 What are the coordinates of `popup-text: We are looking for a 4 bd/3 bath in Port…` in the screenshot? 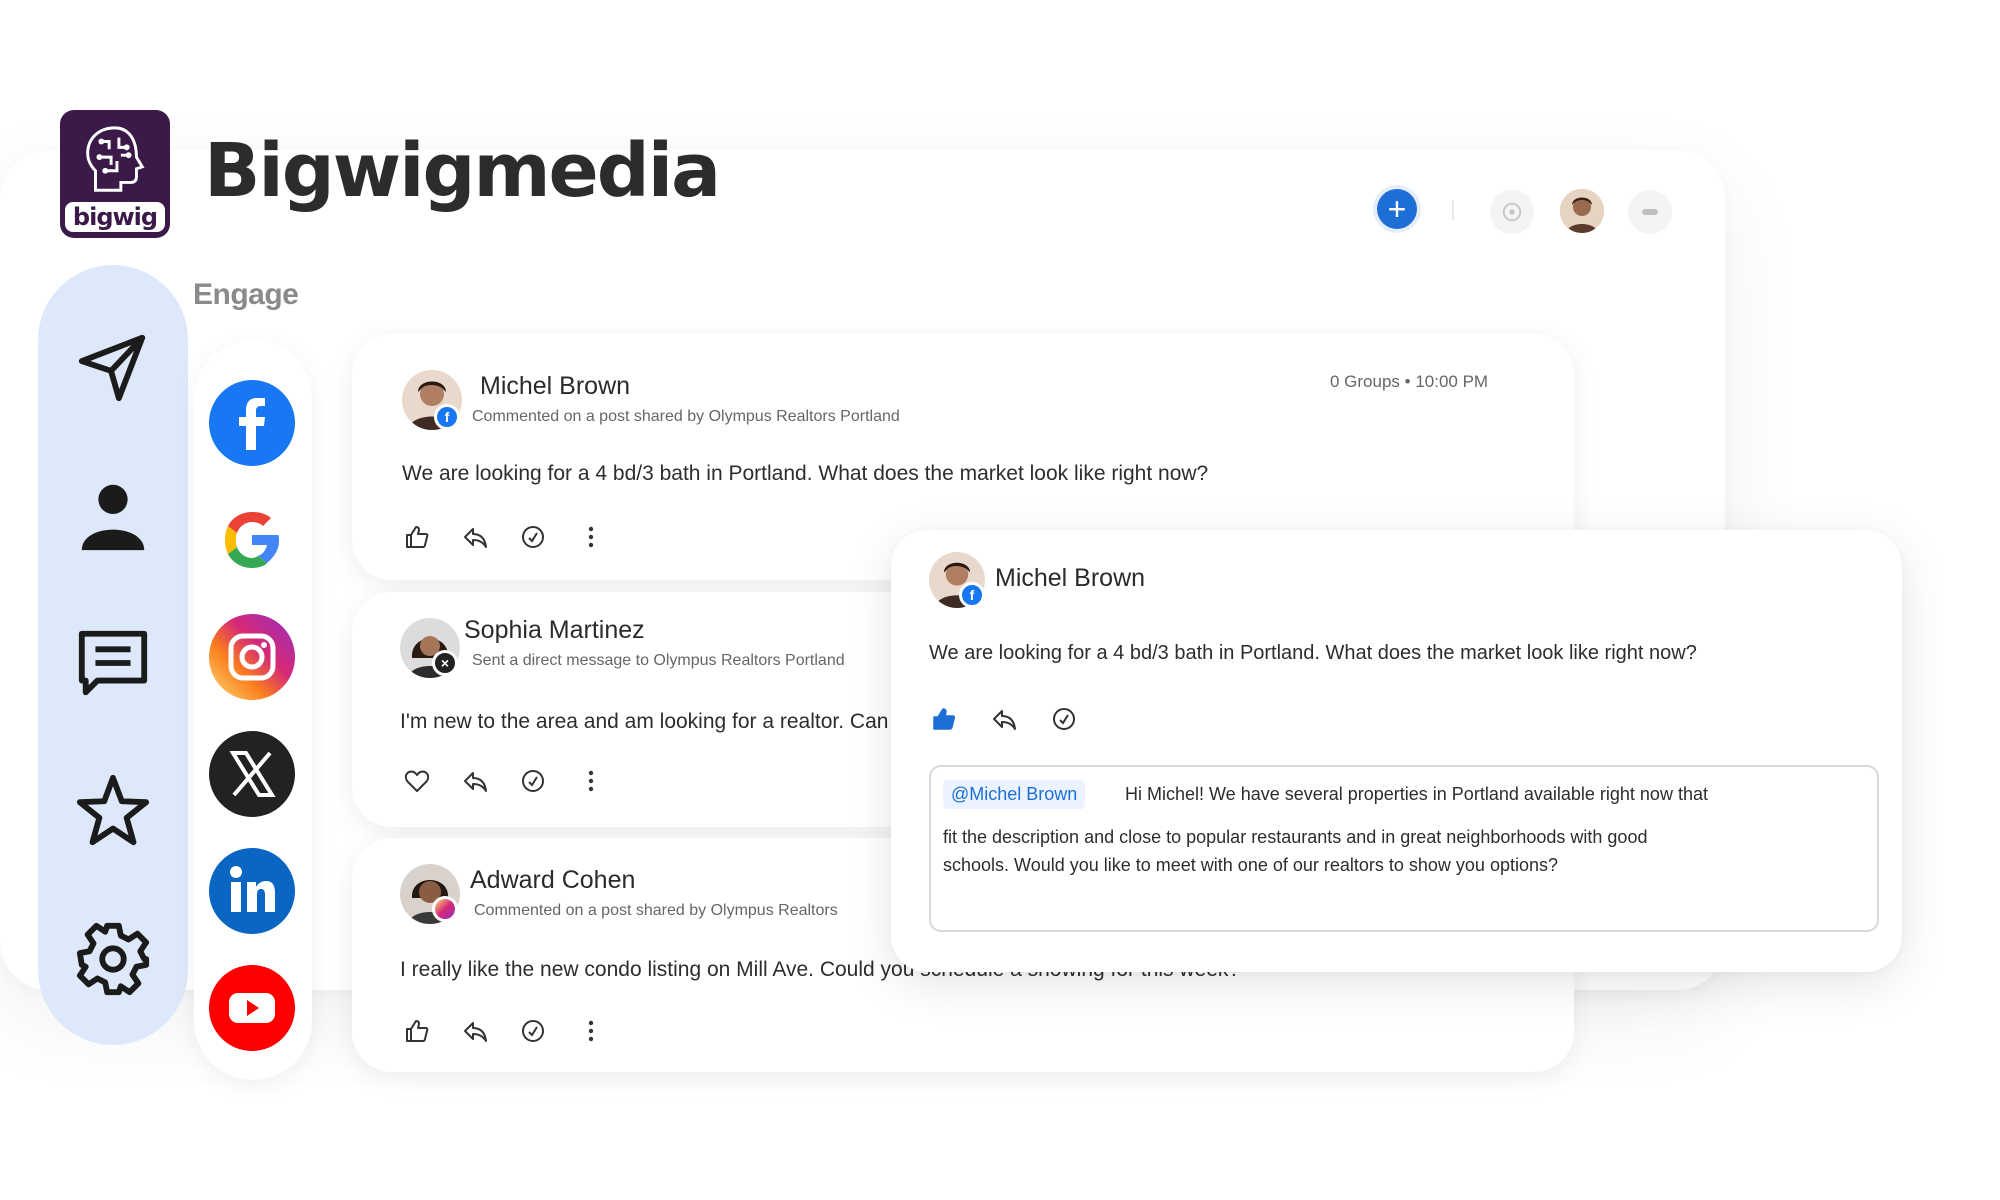 It's located at (1313, 653).